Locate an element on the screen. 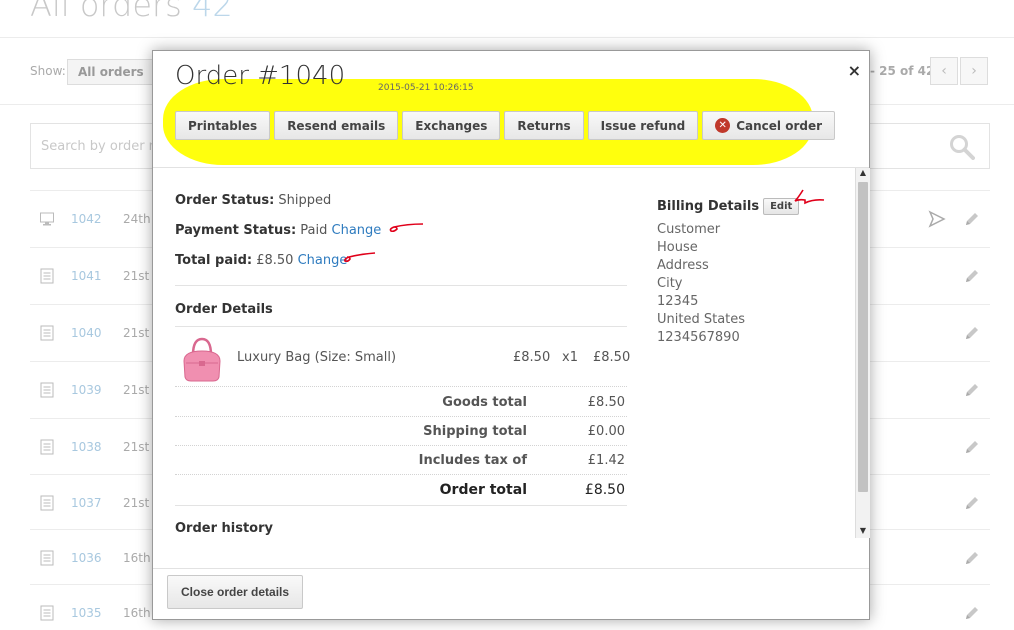  billing-details-title: Billing Details is located at coordinates (708, 206).